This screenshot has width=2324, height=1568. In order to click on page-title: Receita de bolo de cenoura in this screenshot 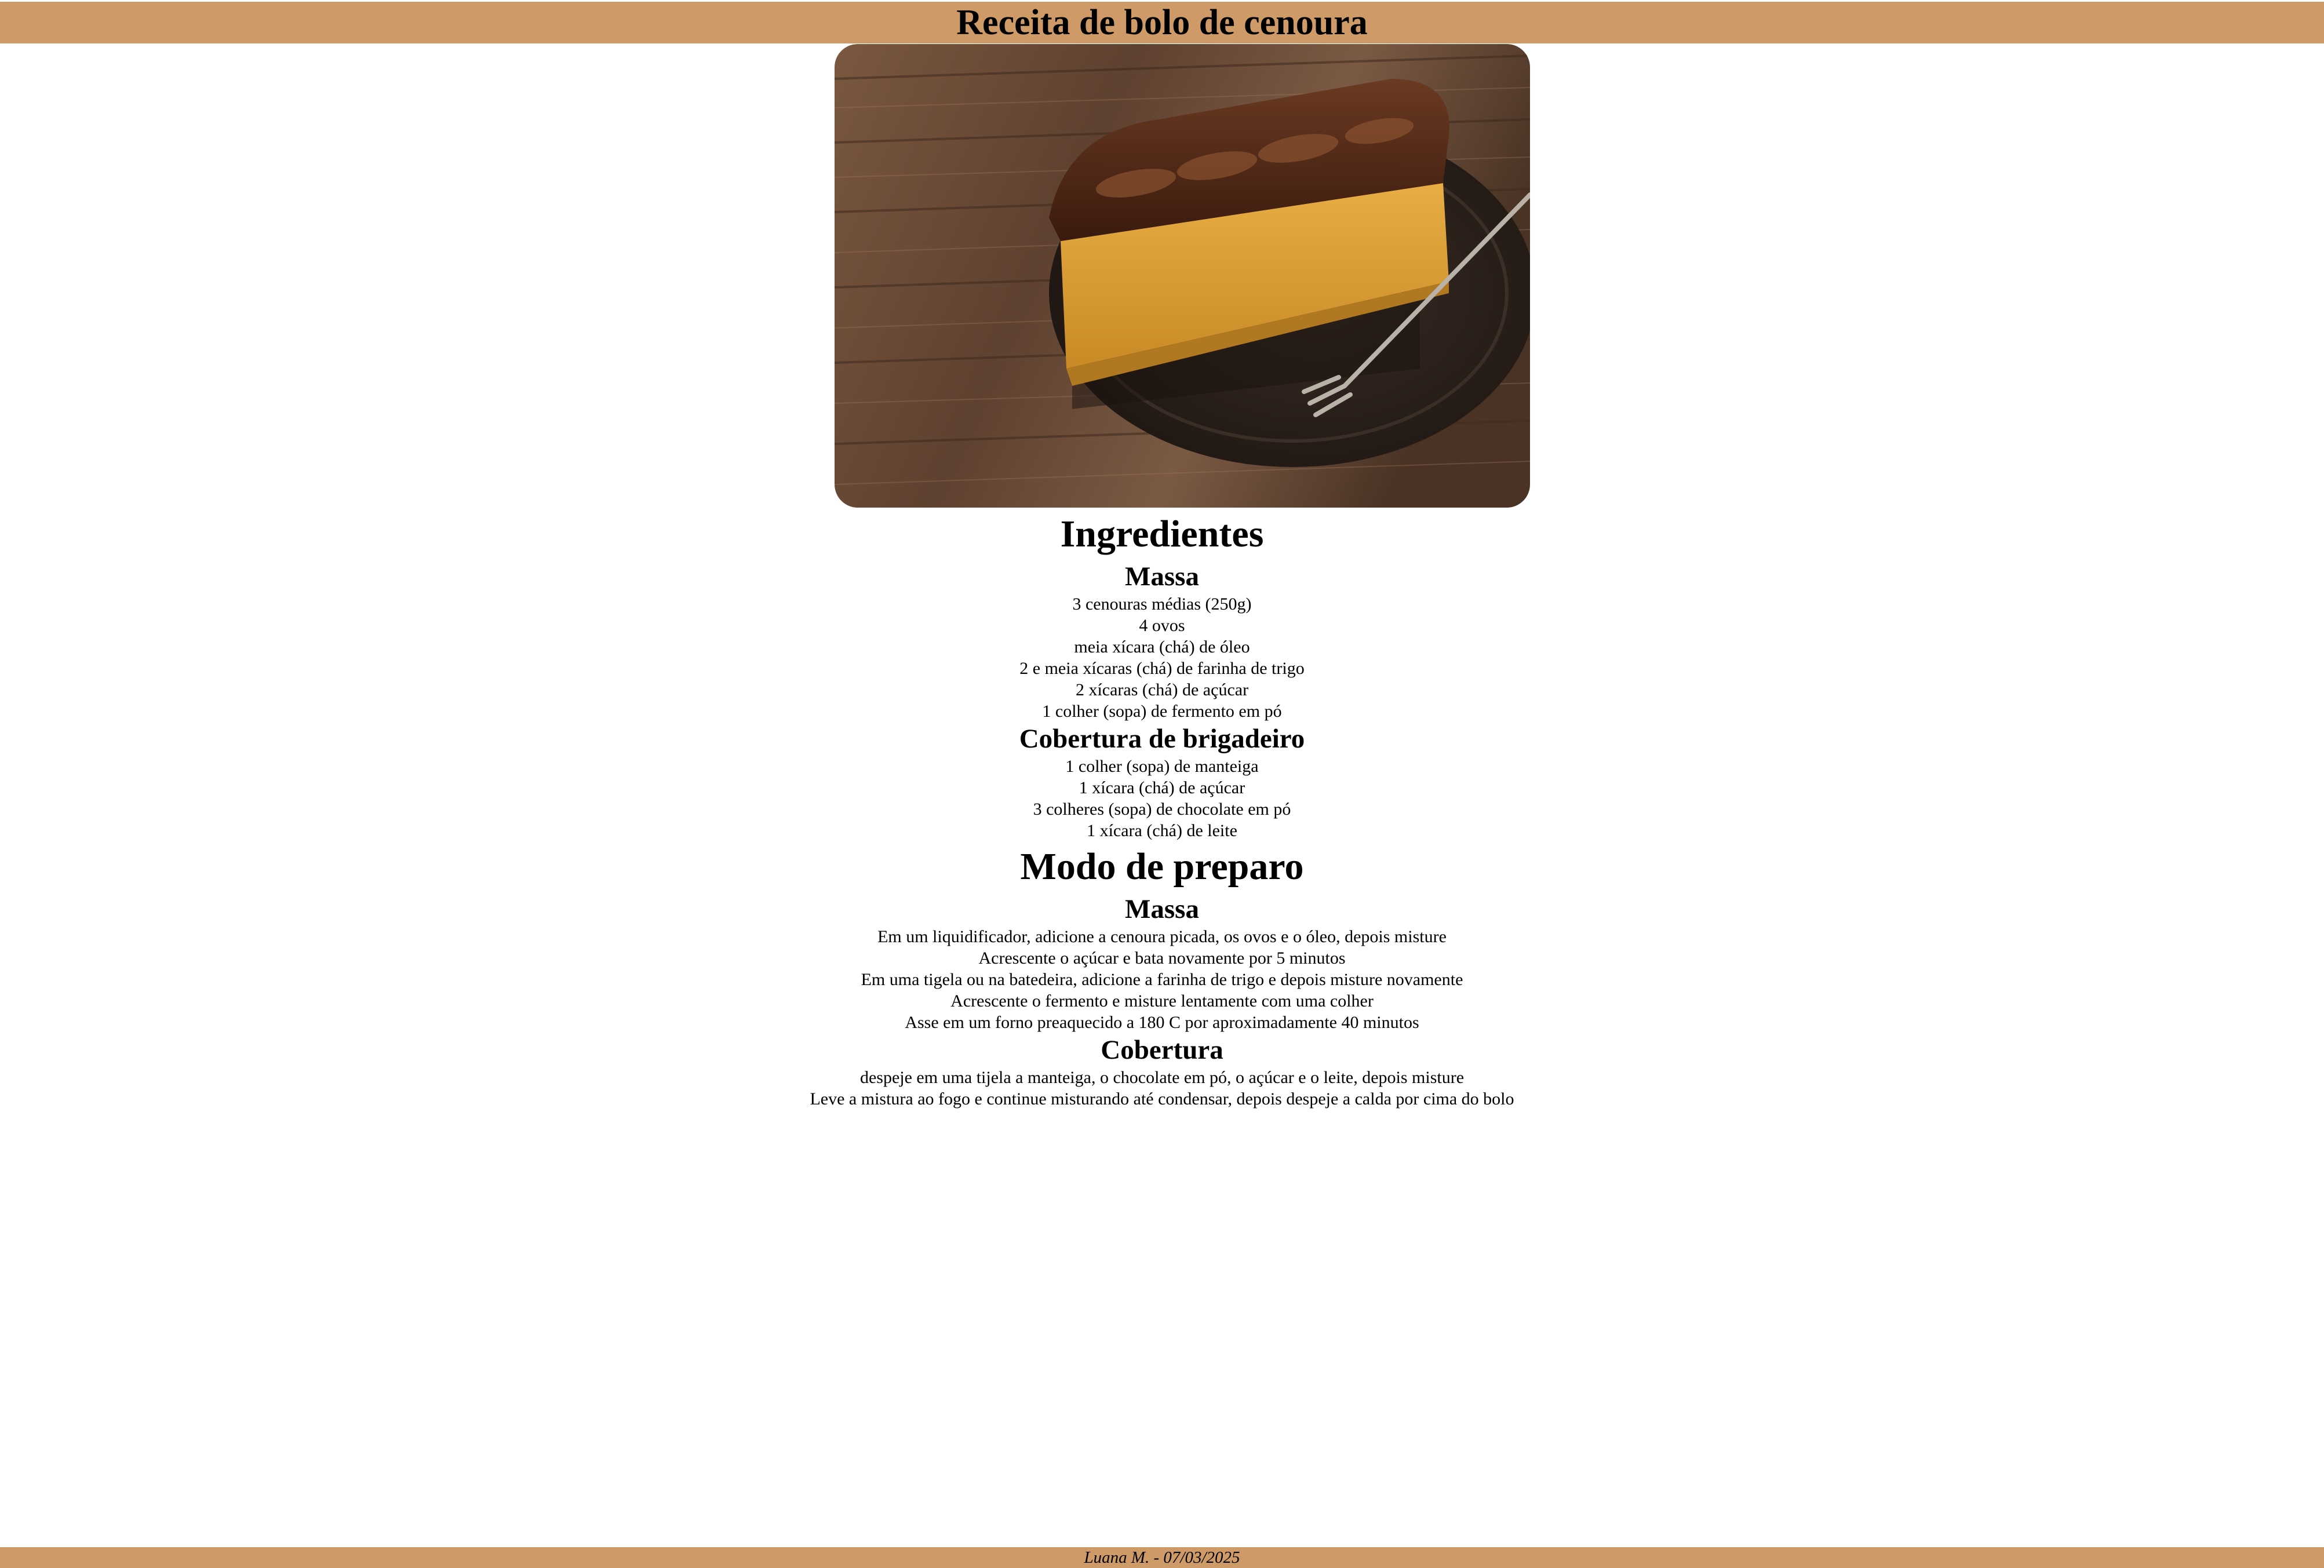, I will do `click(1162, 22)`.